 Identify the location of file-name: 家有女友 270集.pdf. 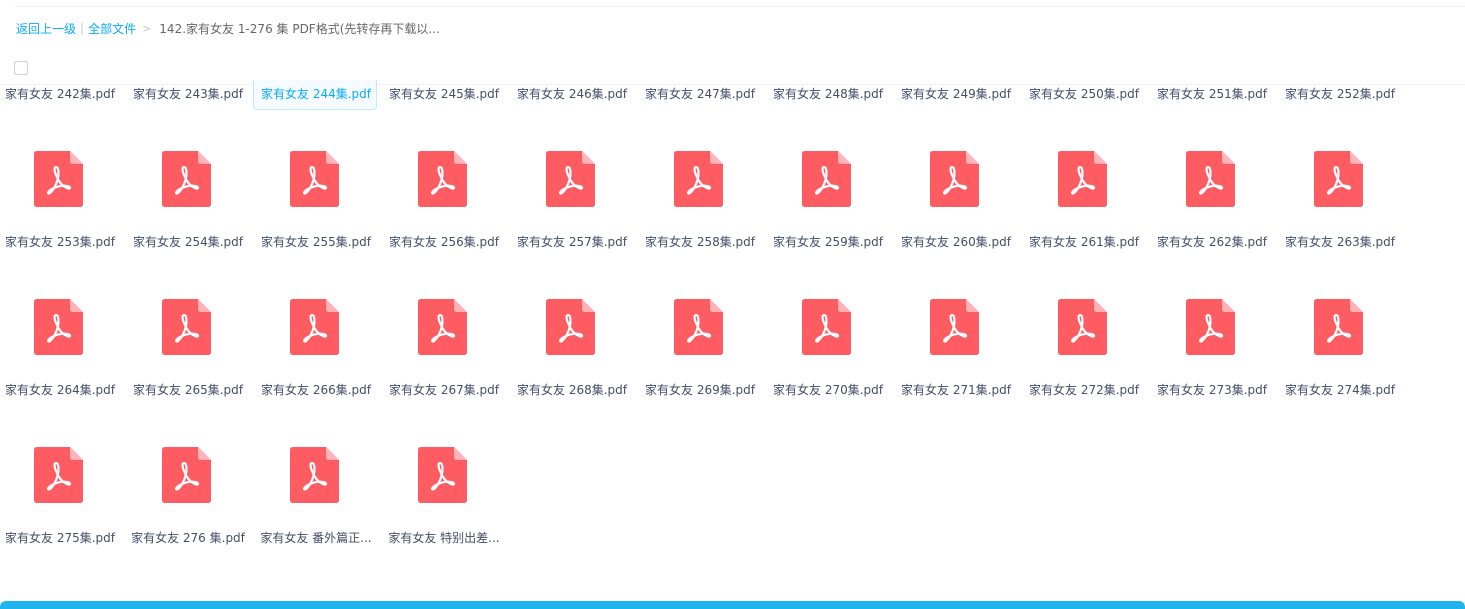
(828, 390).